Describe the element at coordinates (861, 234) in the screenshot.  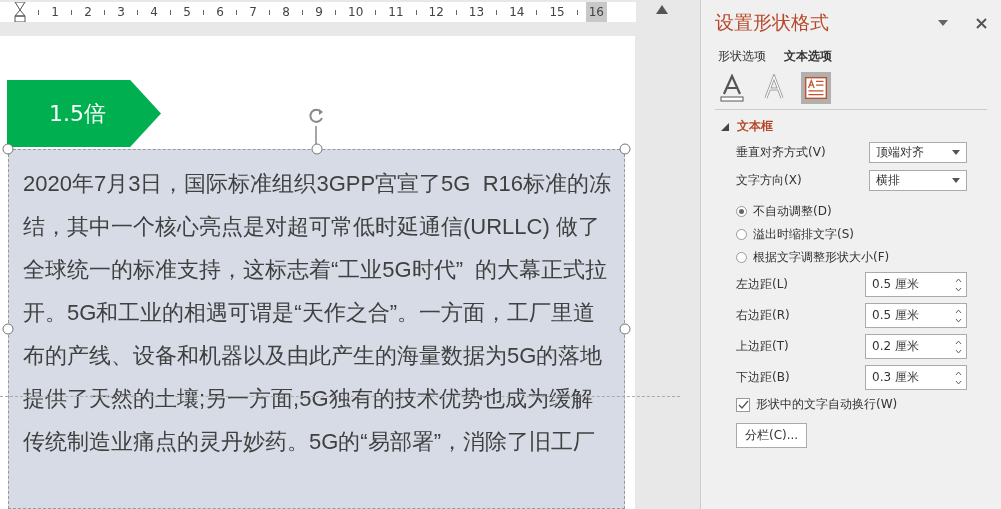
I see `radio-option: 溢出时缩排文字(S)` at that location.